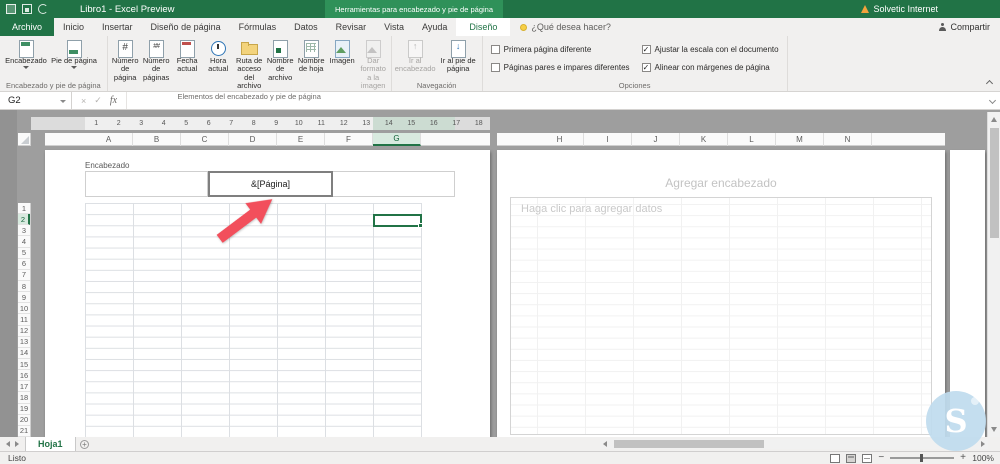 This screenshot has width=1000, height=464. What do you see at coordinates (835, 458) in the screenshot?
I see `normal-view-button` at bounding box center [835, 458].